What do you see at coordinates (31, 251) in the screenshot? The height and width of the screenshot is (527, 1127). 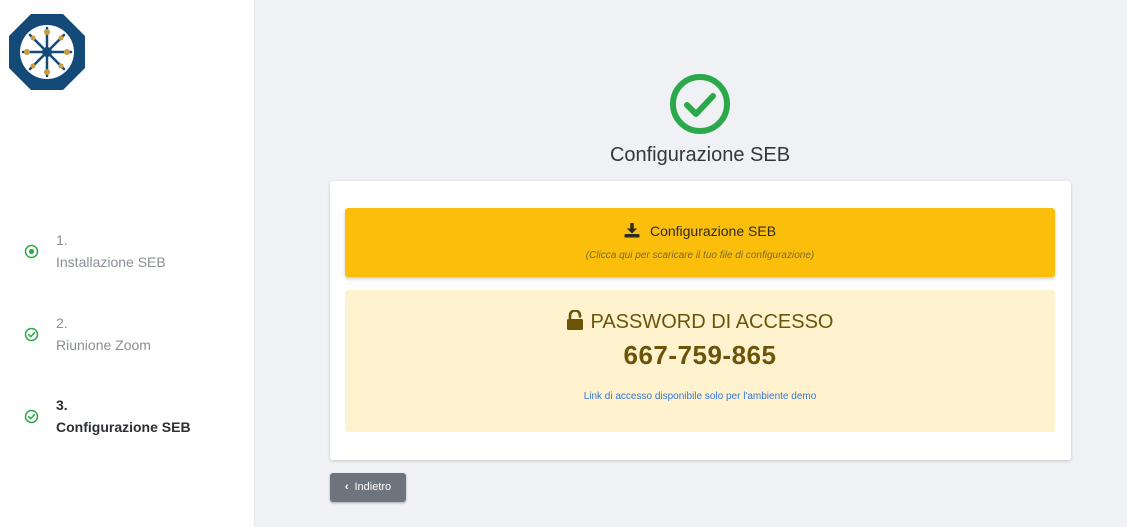 I see `radio-dot-icon` at bounding box center [31, 251].